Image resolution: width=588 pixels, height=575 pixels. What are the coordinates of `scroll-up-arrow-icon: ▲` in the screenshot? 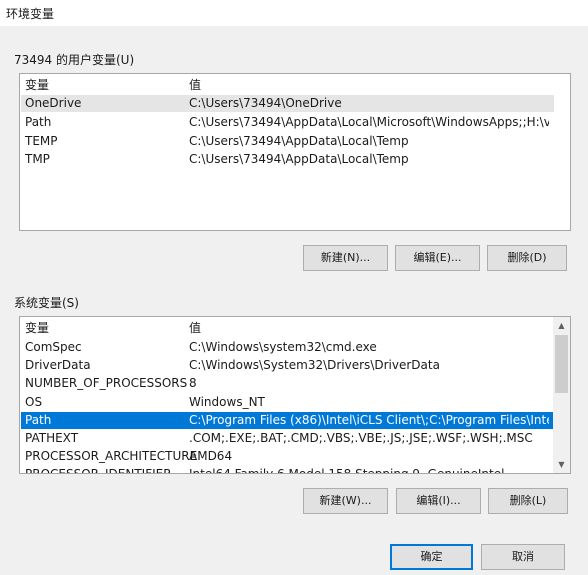 It's located at (561, 325).